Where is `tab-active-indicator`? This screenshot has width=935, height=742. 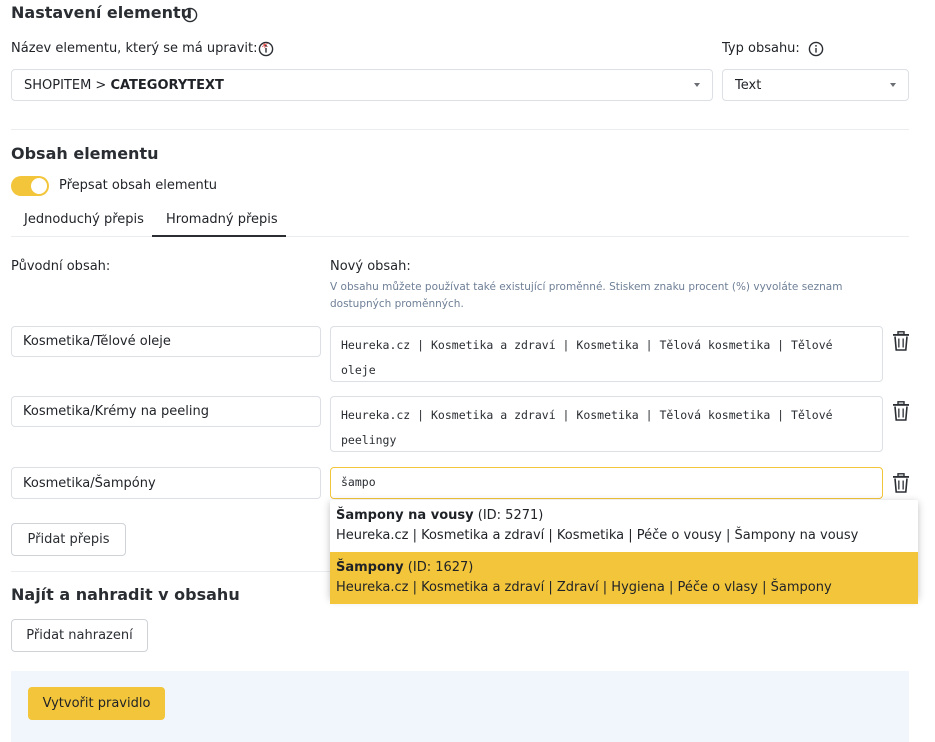
tab-active-indicator is located at coordinates (219, 236).